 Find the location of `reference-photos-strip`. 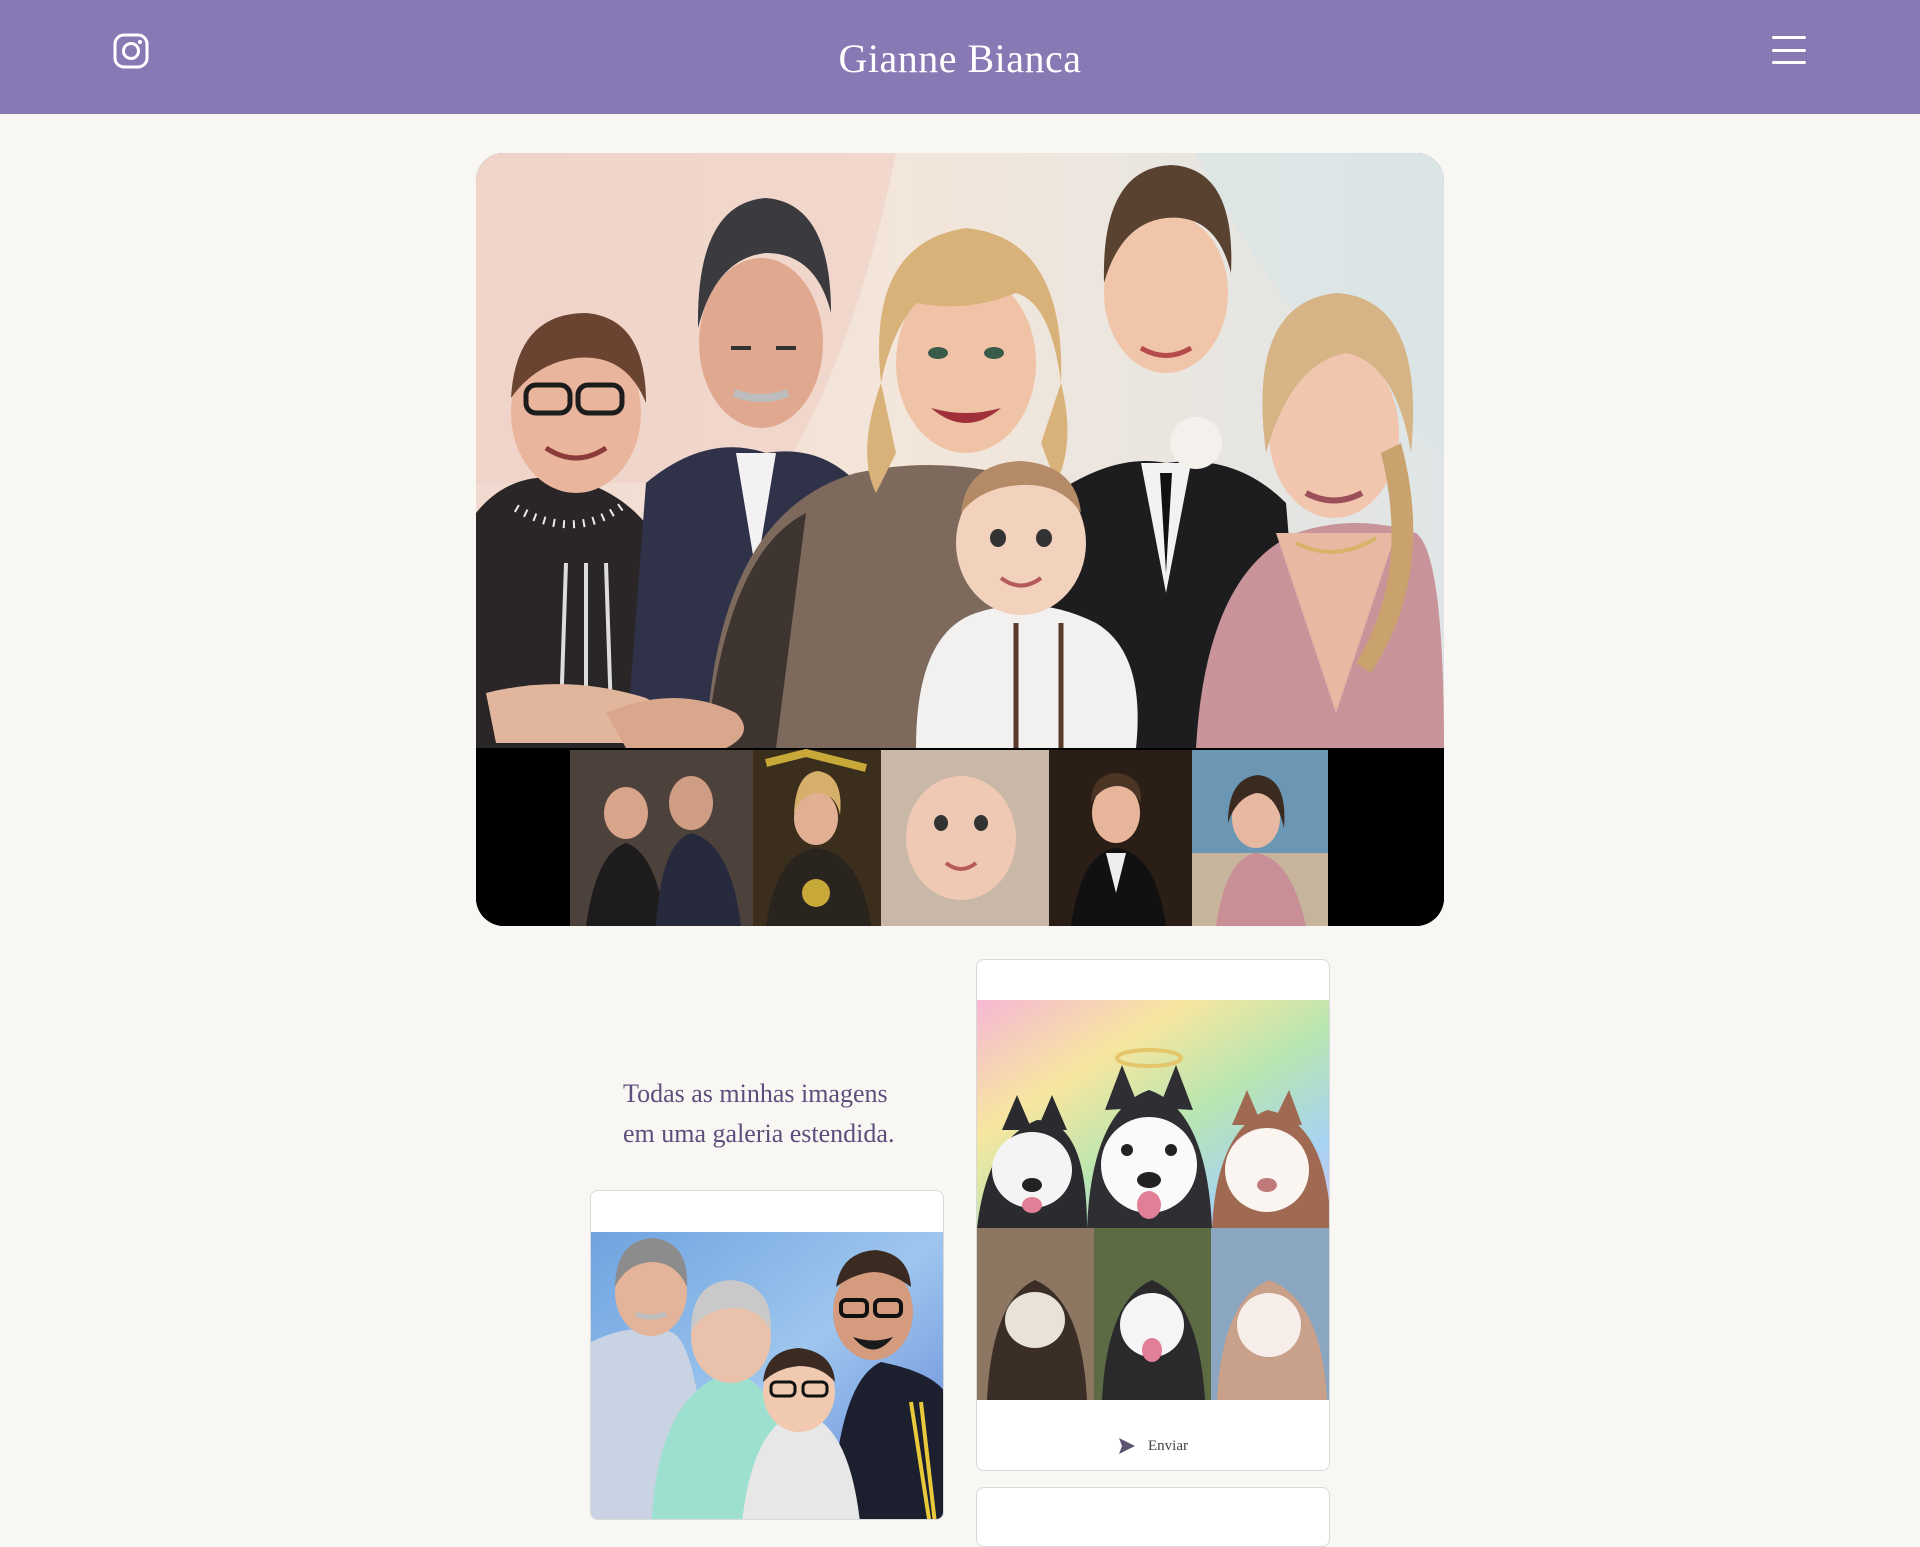

reference-photos-strip is located at coordinates (949, 837).